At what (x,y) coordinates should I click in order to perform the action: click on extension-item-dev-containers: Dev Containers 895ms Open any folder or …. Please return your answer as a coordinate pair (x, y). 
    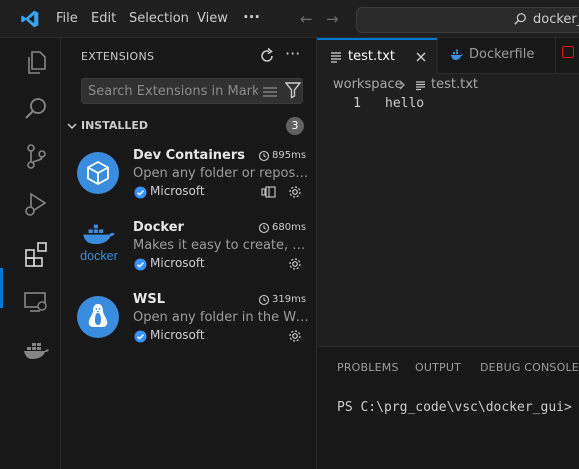
    Looking at the image, I should click on (189, 182).